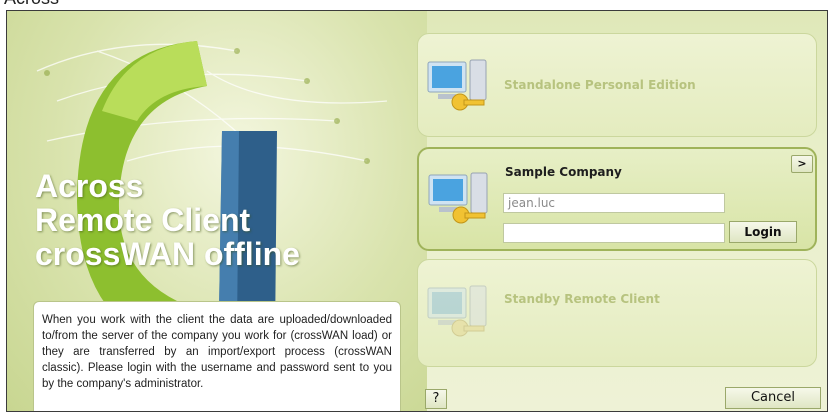 Image resolution: width=829 pixels, height=412 pixels. Describe the element at coordinates (436, 399) in the screenshot. I see `help-button: ?` at that location.